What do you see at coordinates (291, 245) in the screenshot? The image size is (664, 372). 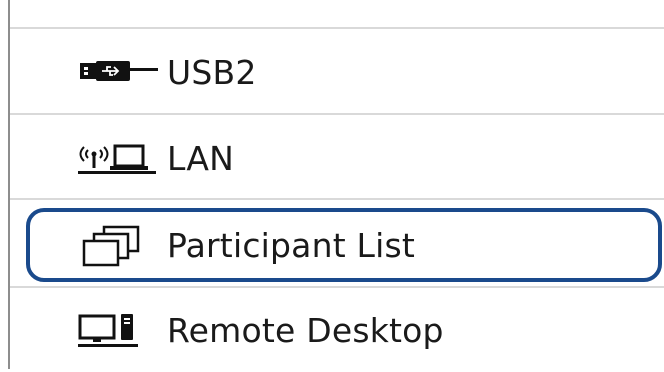 I see `menu-item-label: Participant List` at bounding box center [291, 245].